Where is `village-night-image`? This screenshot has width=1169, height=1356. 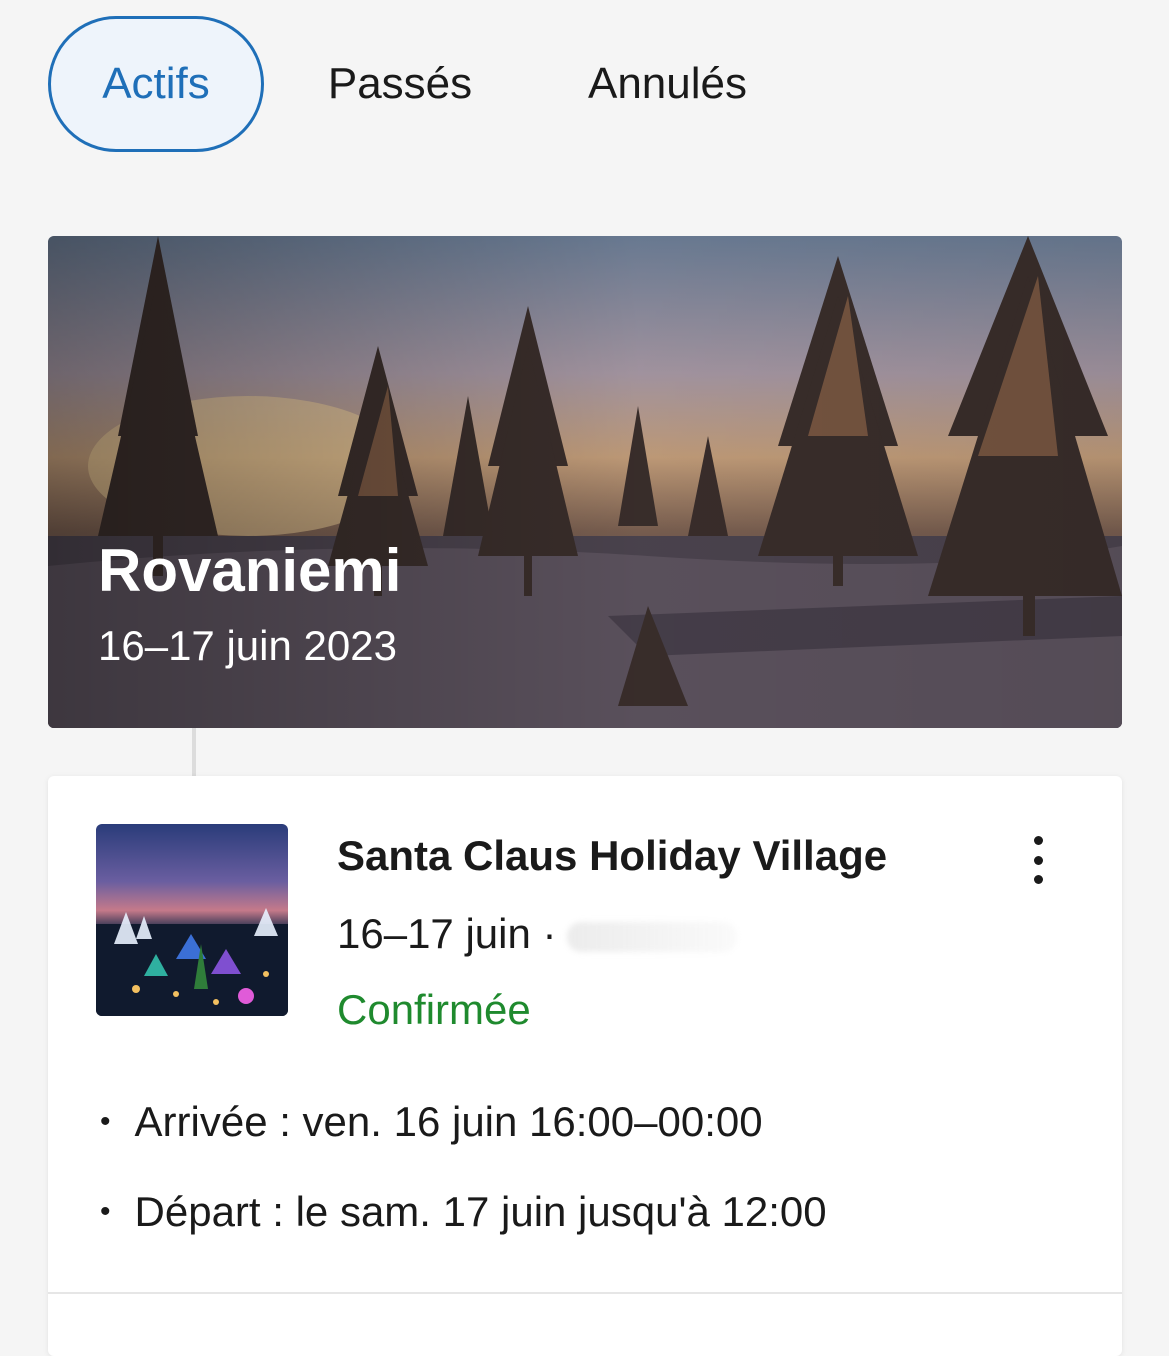 village-night-image is located at coordinates (192, 962).